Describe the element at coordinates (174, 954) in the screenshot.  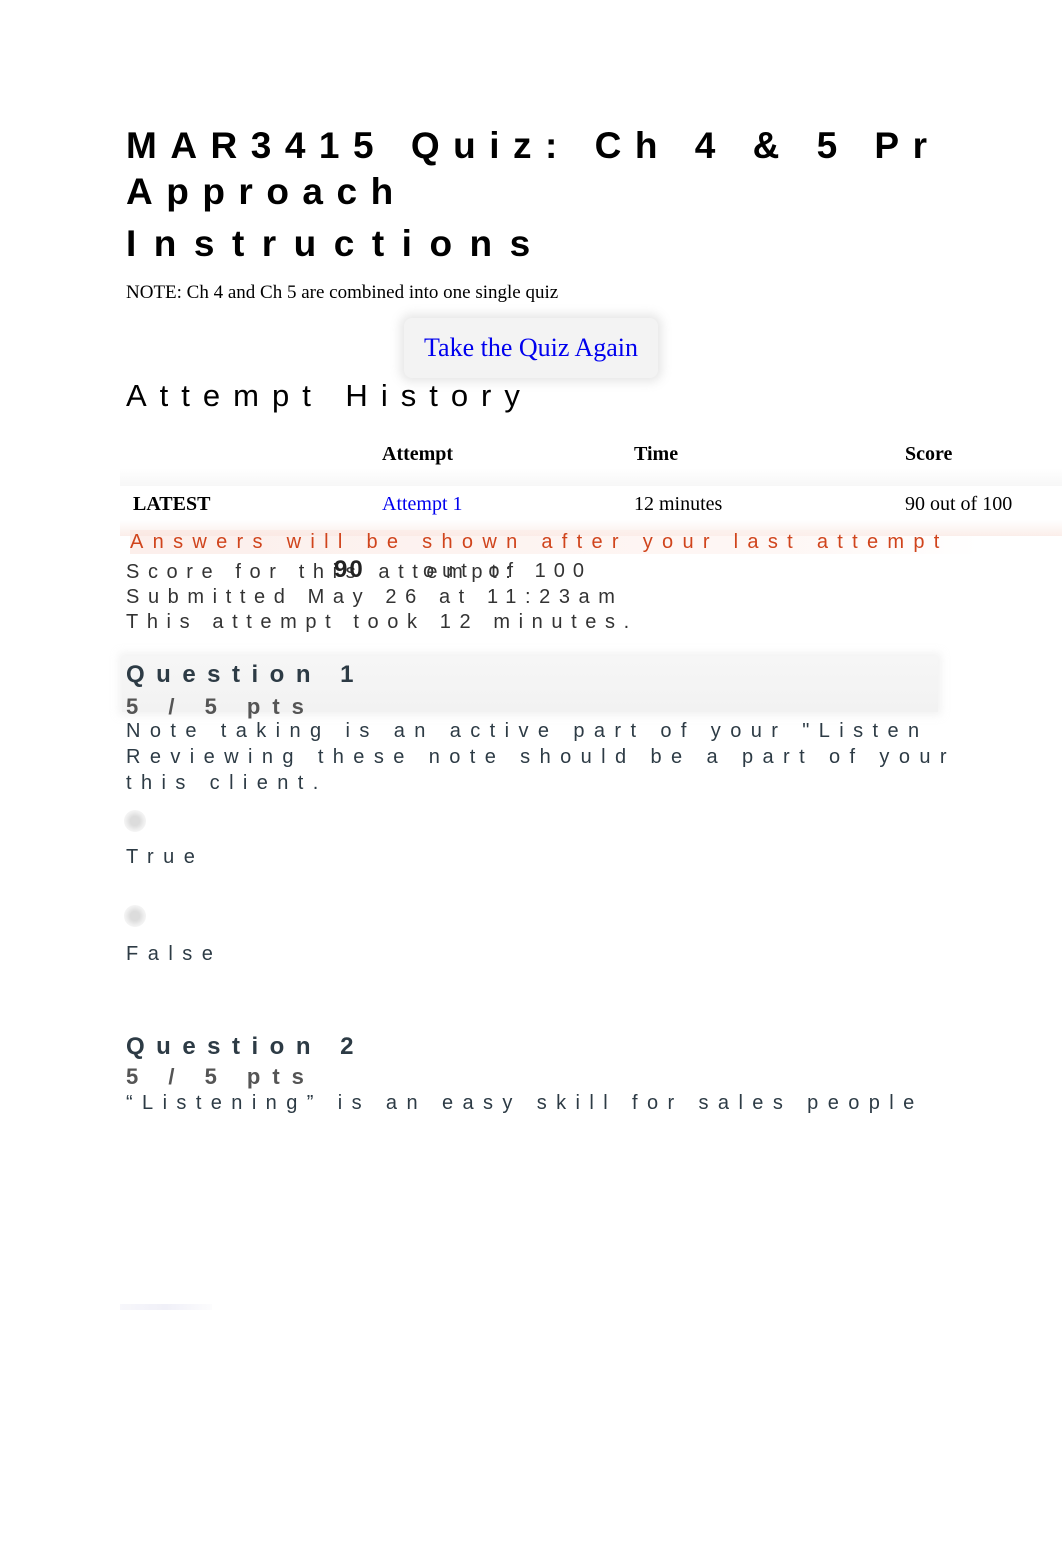
I see `answer-false-label: False` at that location.